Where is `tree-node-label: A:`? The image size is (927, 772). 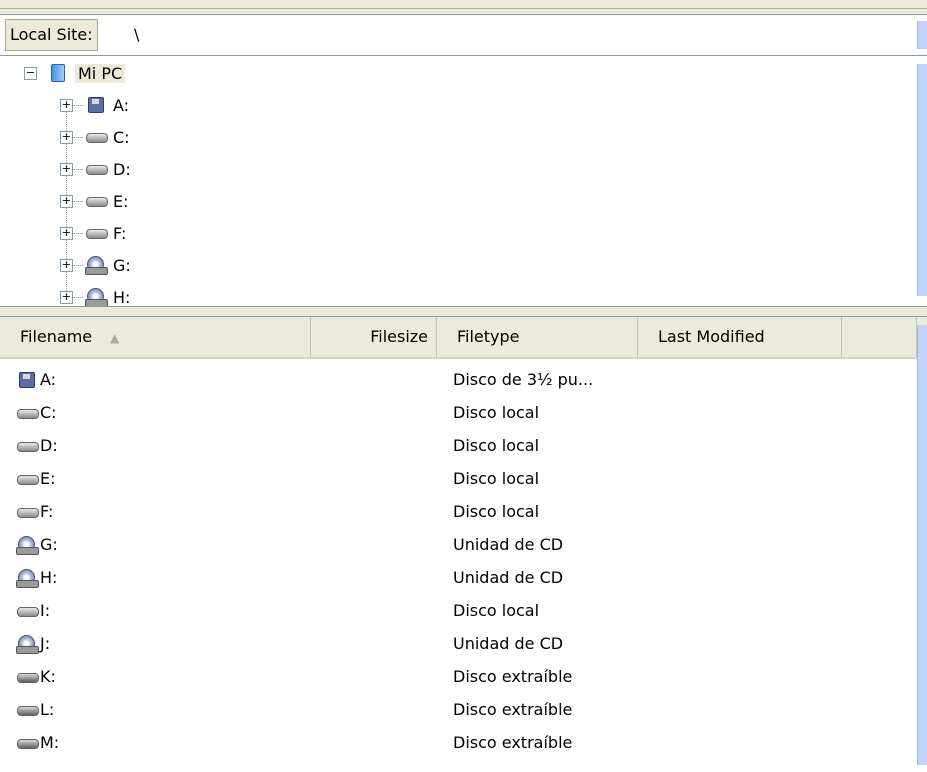
tree-node-label: A: is located at coordinates (121, 105).